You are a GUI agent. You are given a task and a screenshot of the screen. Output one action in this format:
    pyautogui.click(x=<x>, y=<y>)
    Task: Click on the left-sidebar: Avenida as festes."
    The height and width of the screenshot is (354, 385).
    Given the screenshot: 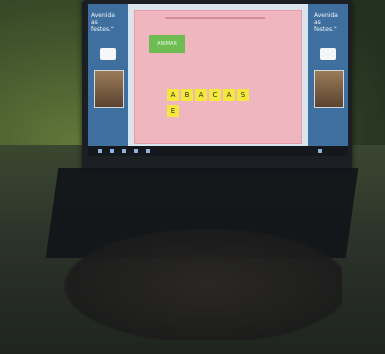 What is the action you would take?
    pyautogui.click(x=108, y=75)
    